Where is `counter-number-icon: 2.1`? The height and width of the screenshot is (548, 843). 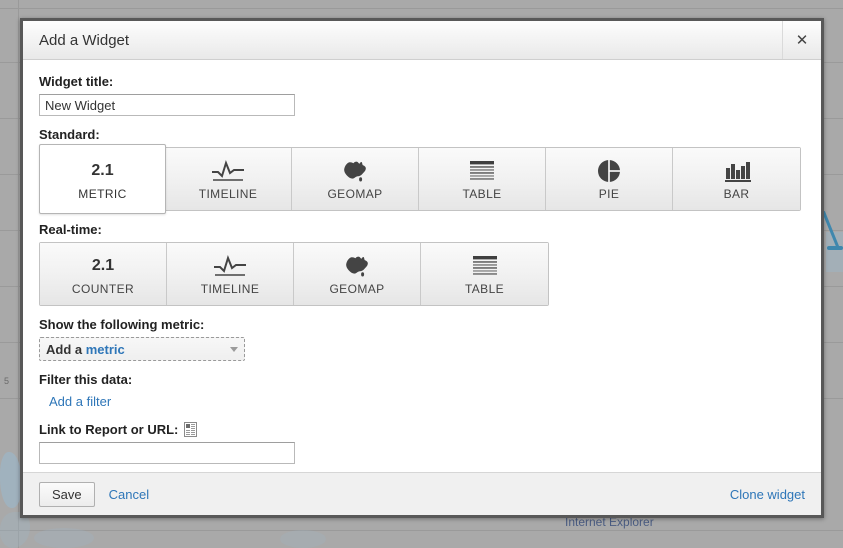 counter-number-icon: 2.1 is located at coordinates (103, 266).